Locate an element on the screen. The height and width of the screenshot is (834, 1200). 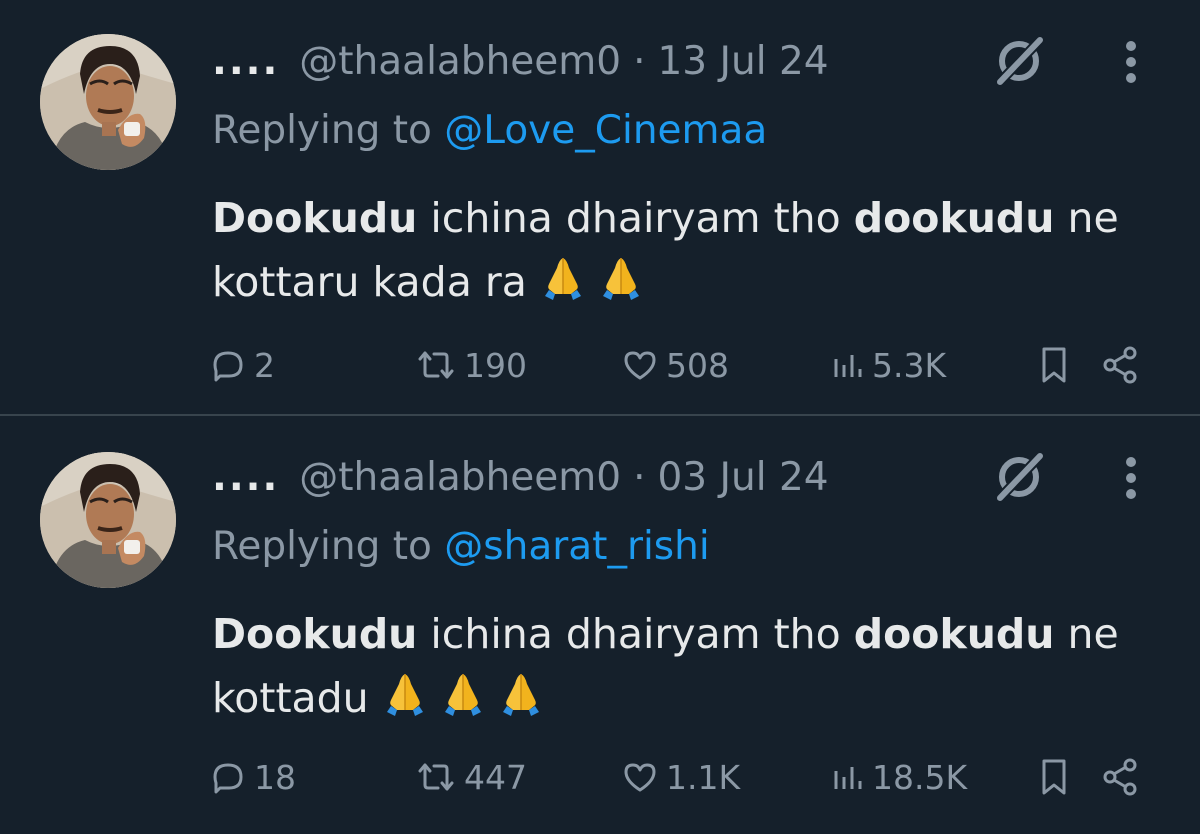
reply-button: 2 is located at coordinates (241, 365).